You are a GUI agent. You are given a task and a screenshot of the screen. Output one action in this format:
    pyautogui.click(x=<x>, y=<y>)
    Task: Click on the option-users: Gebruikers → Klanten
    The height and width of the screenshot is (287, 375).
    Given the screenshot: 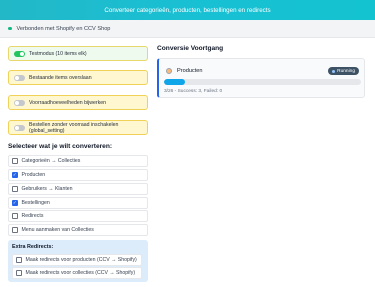 What is the action you would take?
    pyautogui.click(x=78, y=189)
    